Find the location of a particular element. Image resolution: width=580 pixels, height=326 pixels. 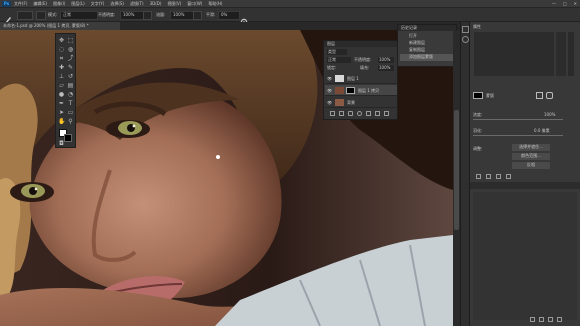

menu-type: 文字(Y) is located at coordinates (98, 3).